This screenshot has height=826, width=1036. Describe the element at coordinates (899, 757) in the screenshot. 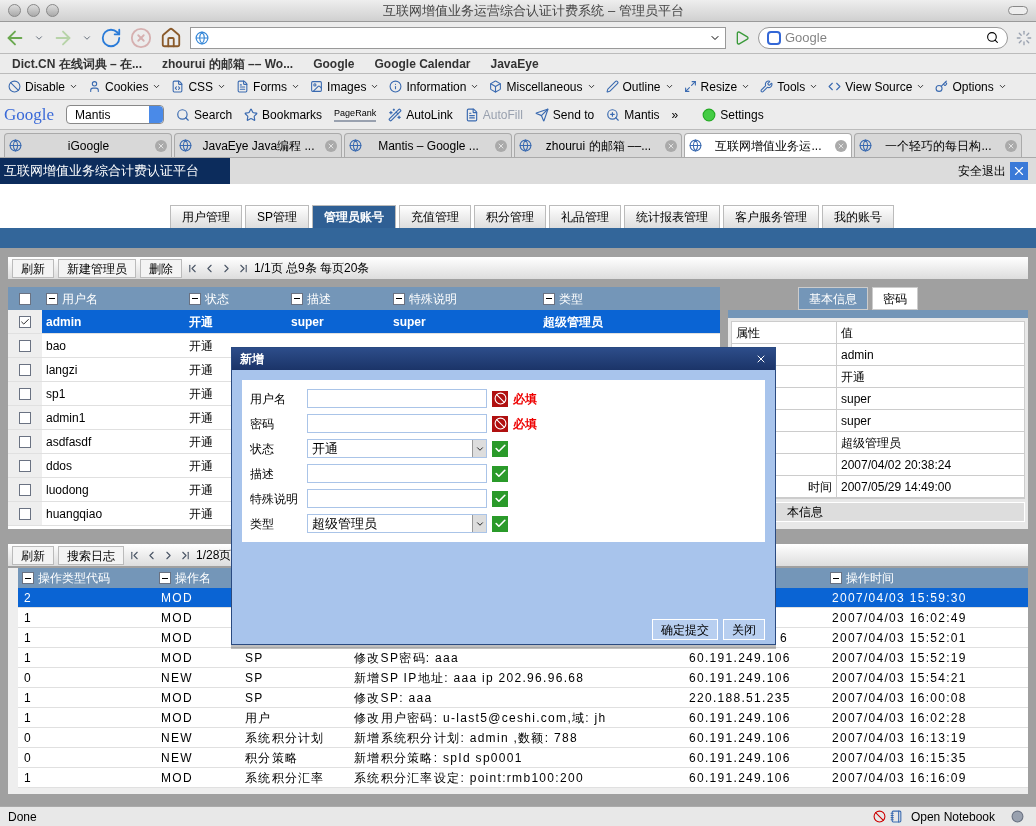

I see `table-cell: 2007/04/03 16:15:35` at that location.